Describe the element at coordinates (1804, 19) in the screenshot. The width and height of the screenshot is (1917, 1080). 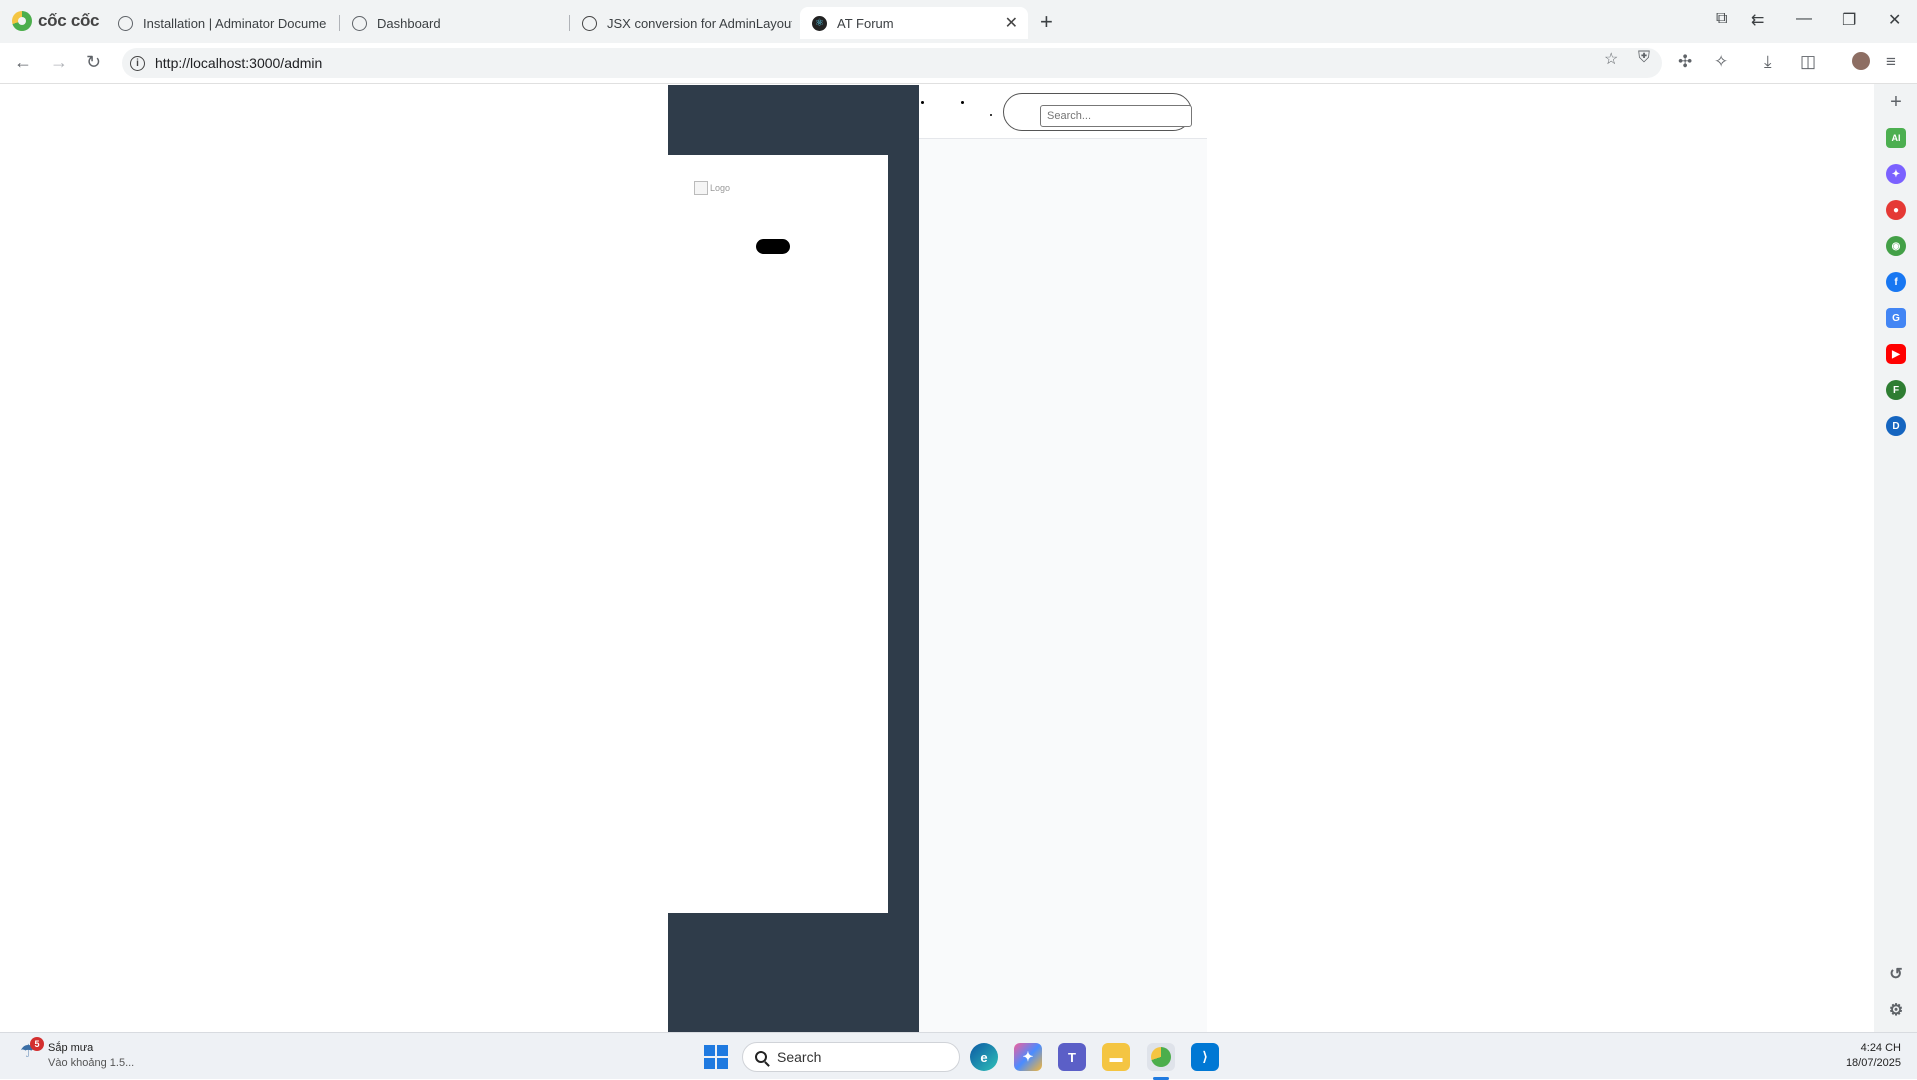
I see `minimize-button: —` at that location.